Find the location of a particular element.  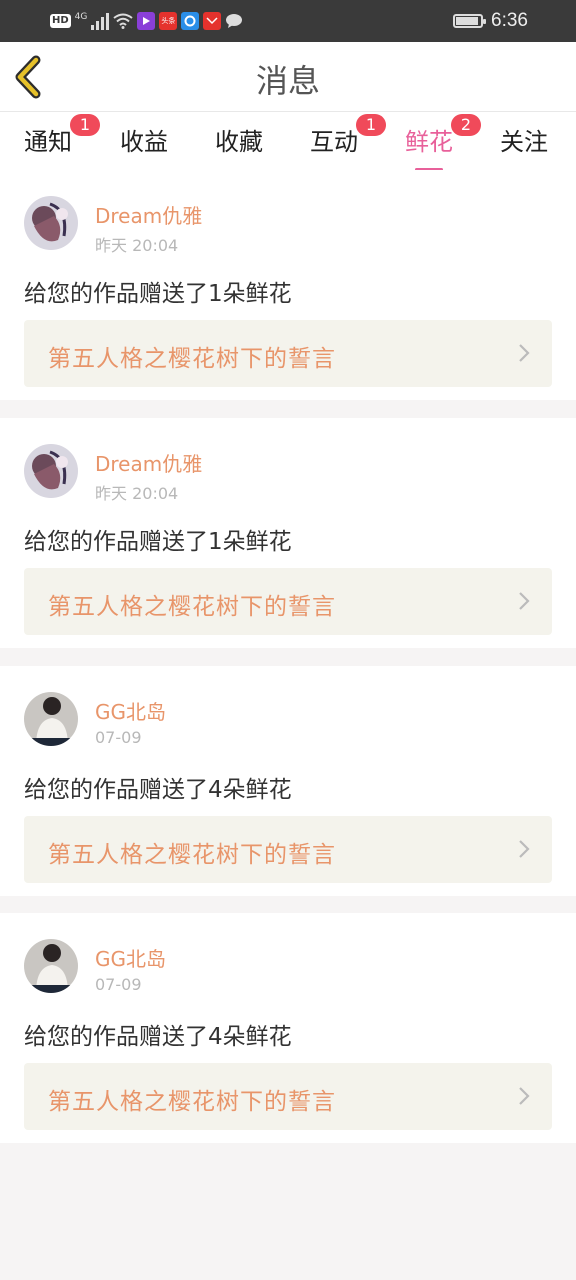

video-app-icon is located at coordinates (146, 21).